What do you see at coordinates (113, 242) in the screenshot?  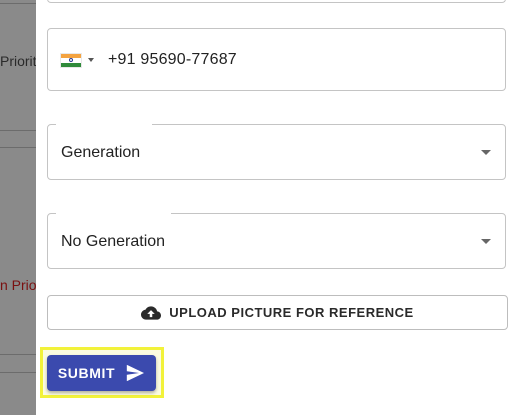 I see `no-generation-select-value: No Generation` at bounding box center [113, 242].